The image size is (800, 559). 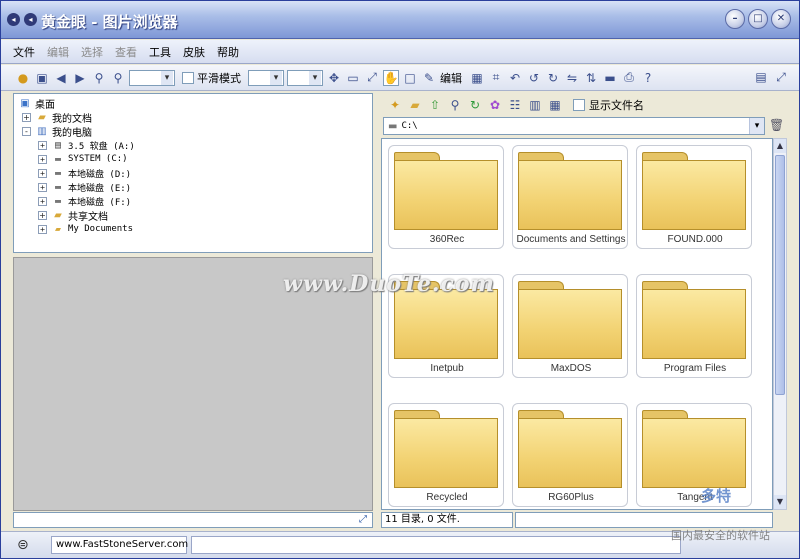 I want to click on folder-tile: 360Rec, so click(x=446, y=197).